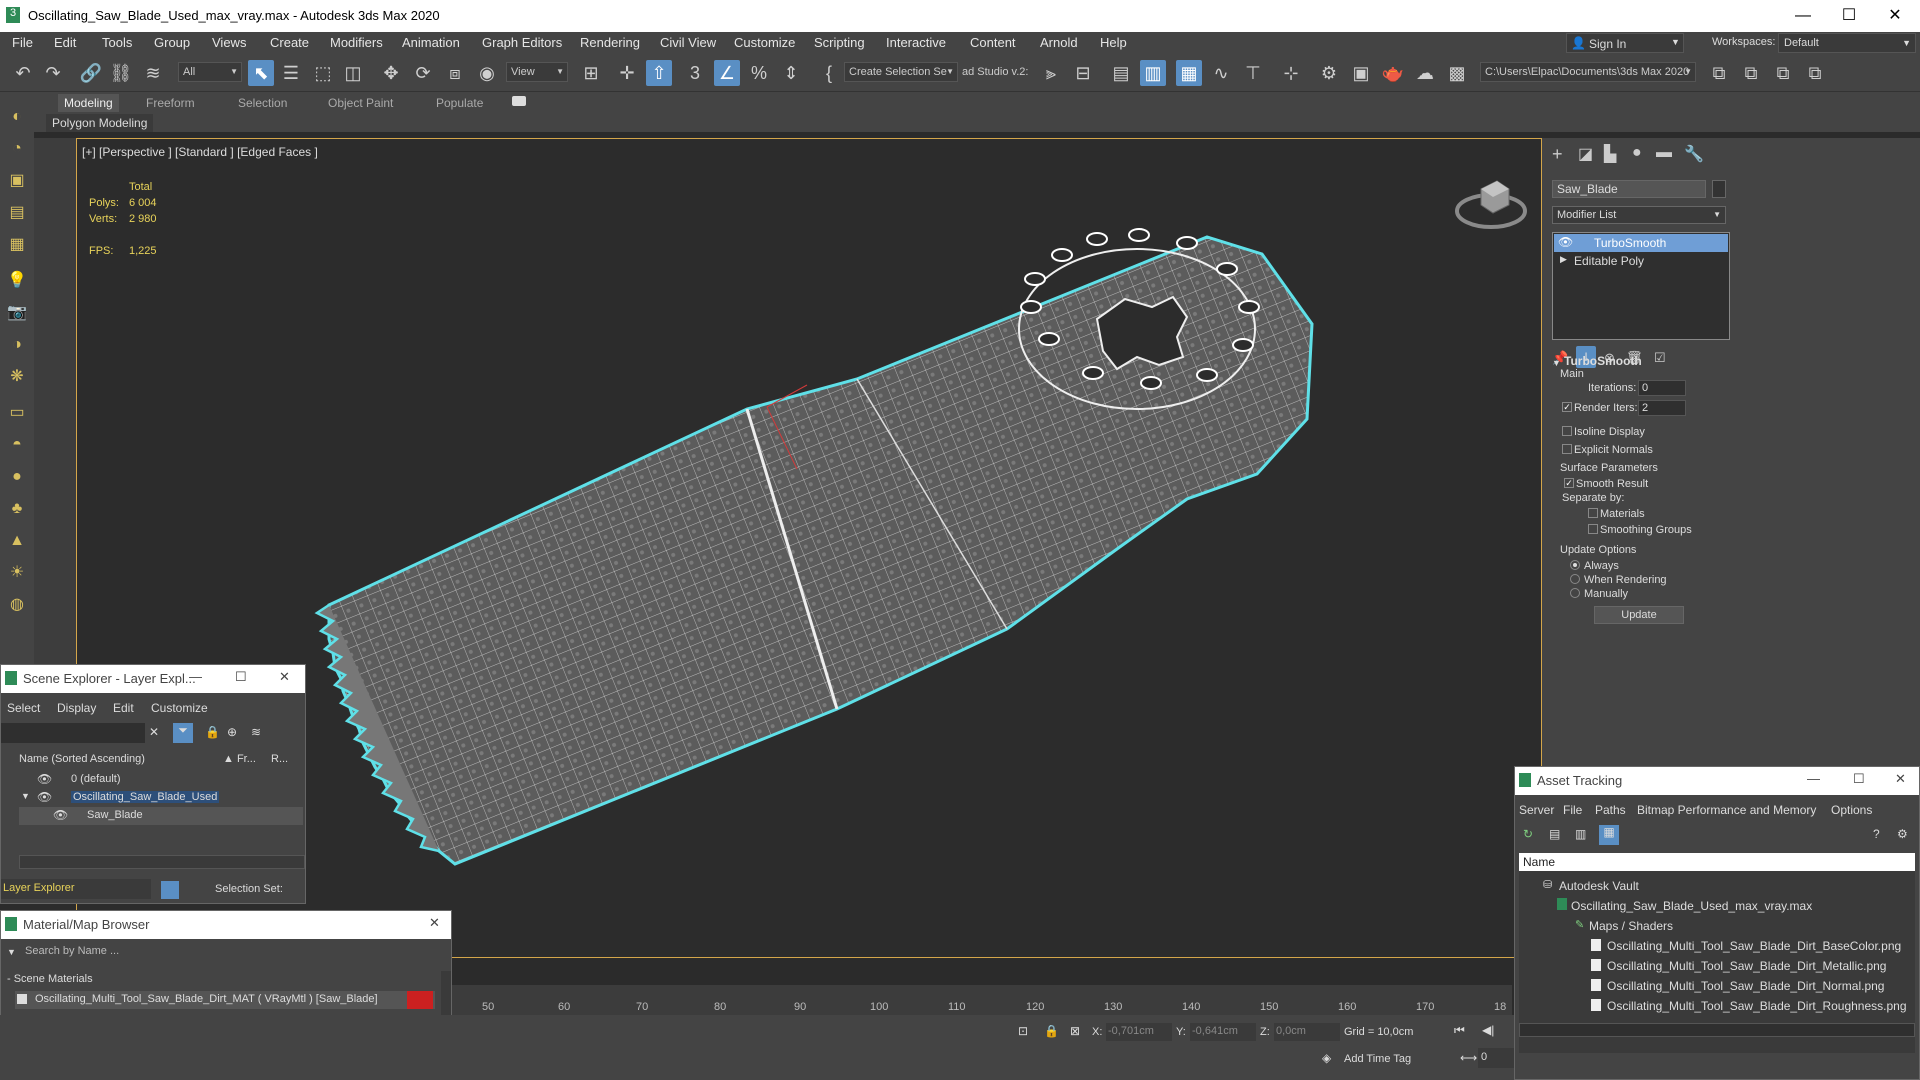  I want to click on tab-modeling: Modeling, so click(88, 103).